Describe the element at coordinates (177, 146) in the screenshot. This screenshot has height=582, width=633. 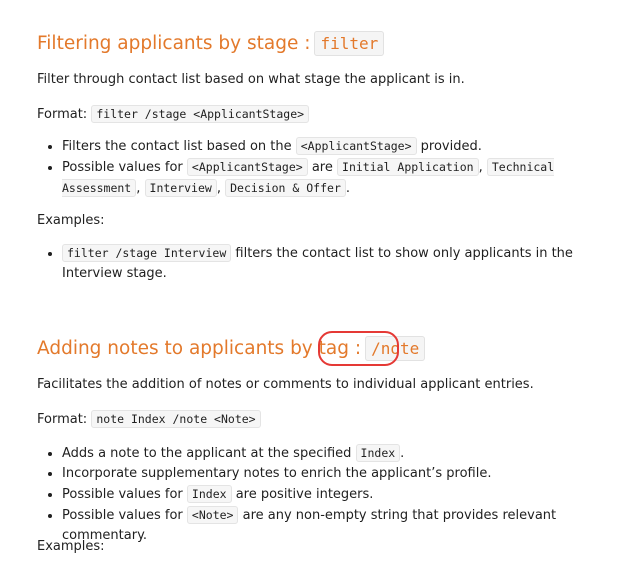
I see `filter-bullet-1-text: Filters the contact list based on the` at that location.